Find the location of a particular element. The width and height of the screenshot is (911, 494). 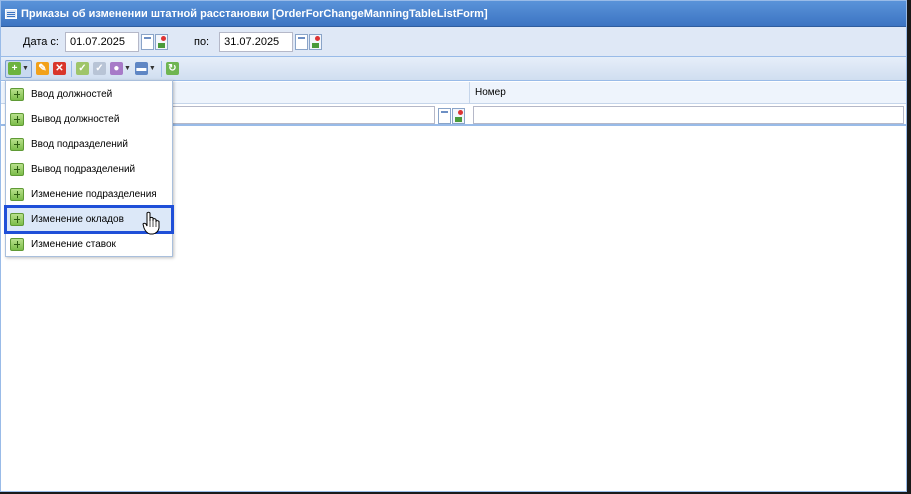

window-icon is located at coordinates (11, 13).